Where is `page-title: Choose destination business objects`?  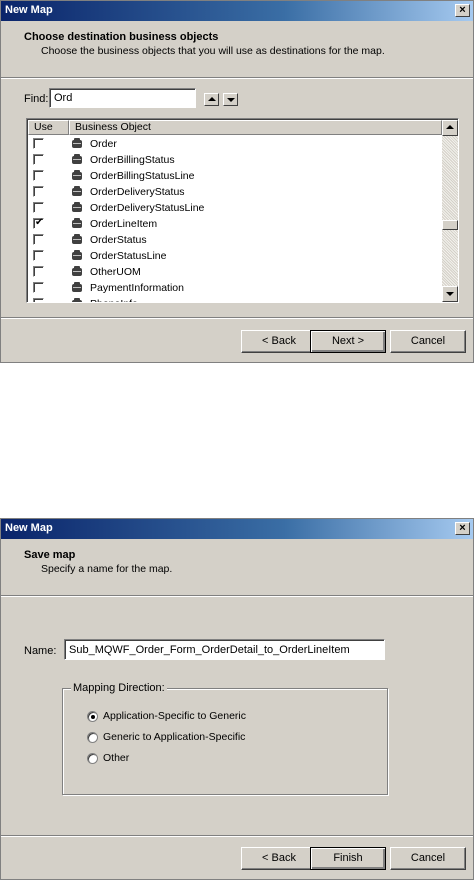
page-title: Choose destination business objects is located at coordinates (121, 37).